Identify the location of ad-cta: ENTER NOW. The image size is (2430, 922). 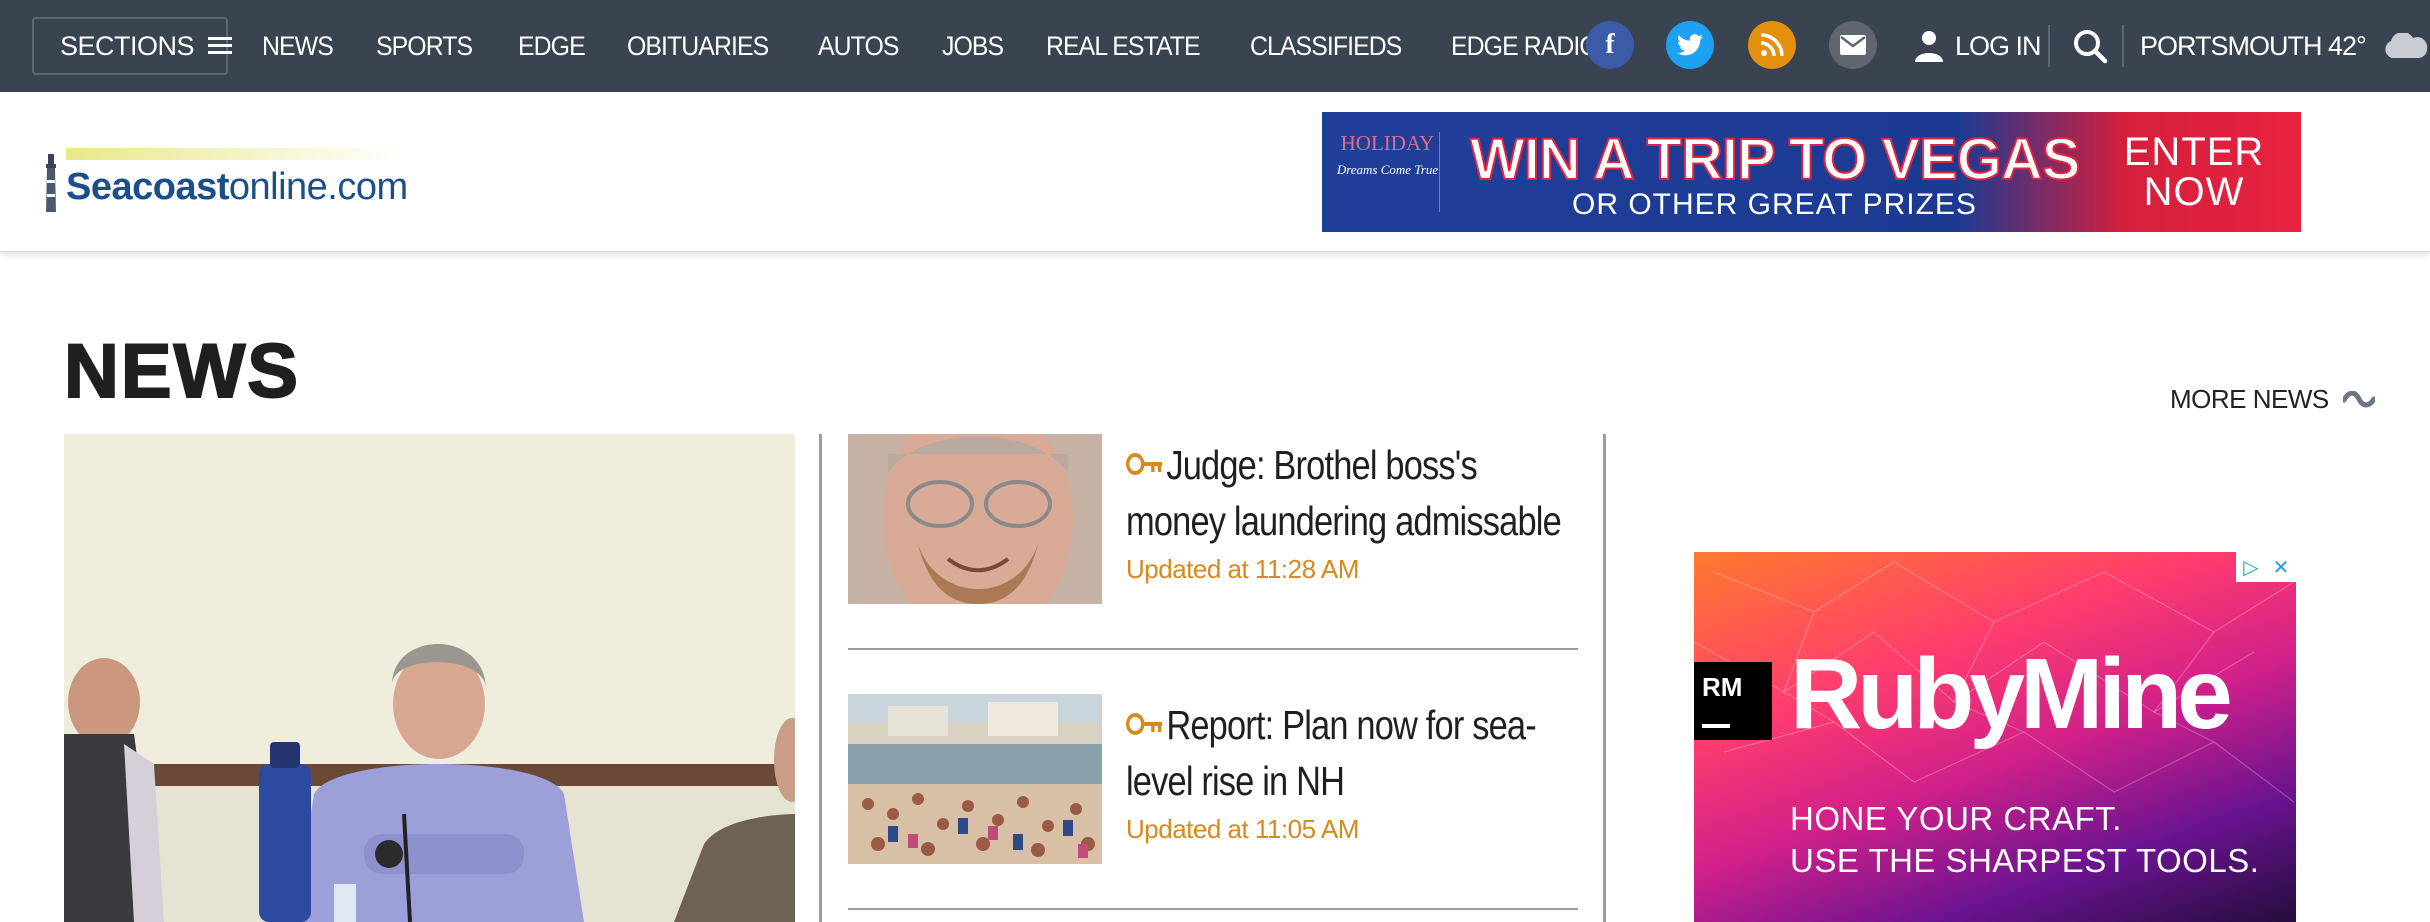
(2194, 172).